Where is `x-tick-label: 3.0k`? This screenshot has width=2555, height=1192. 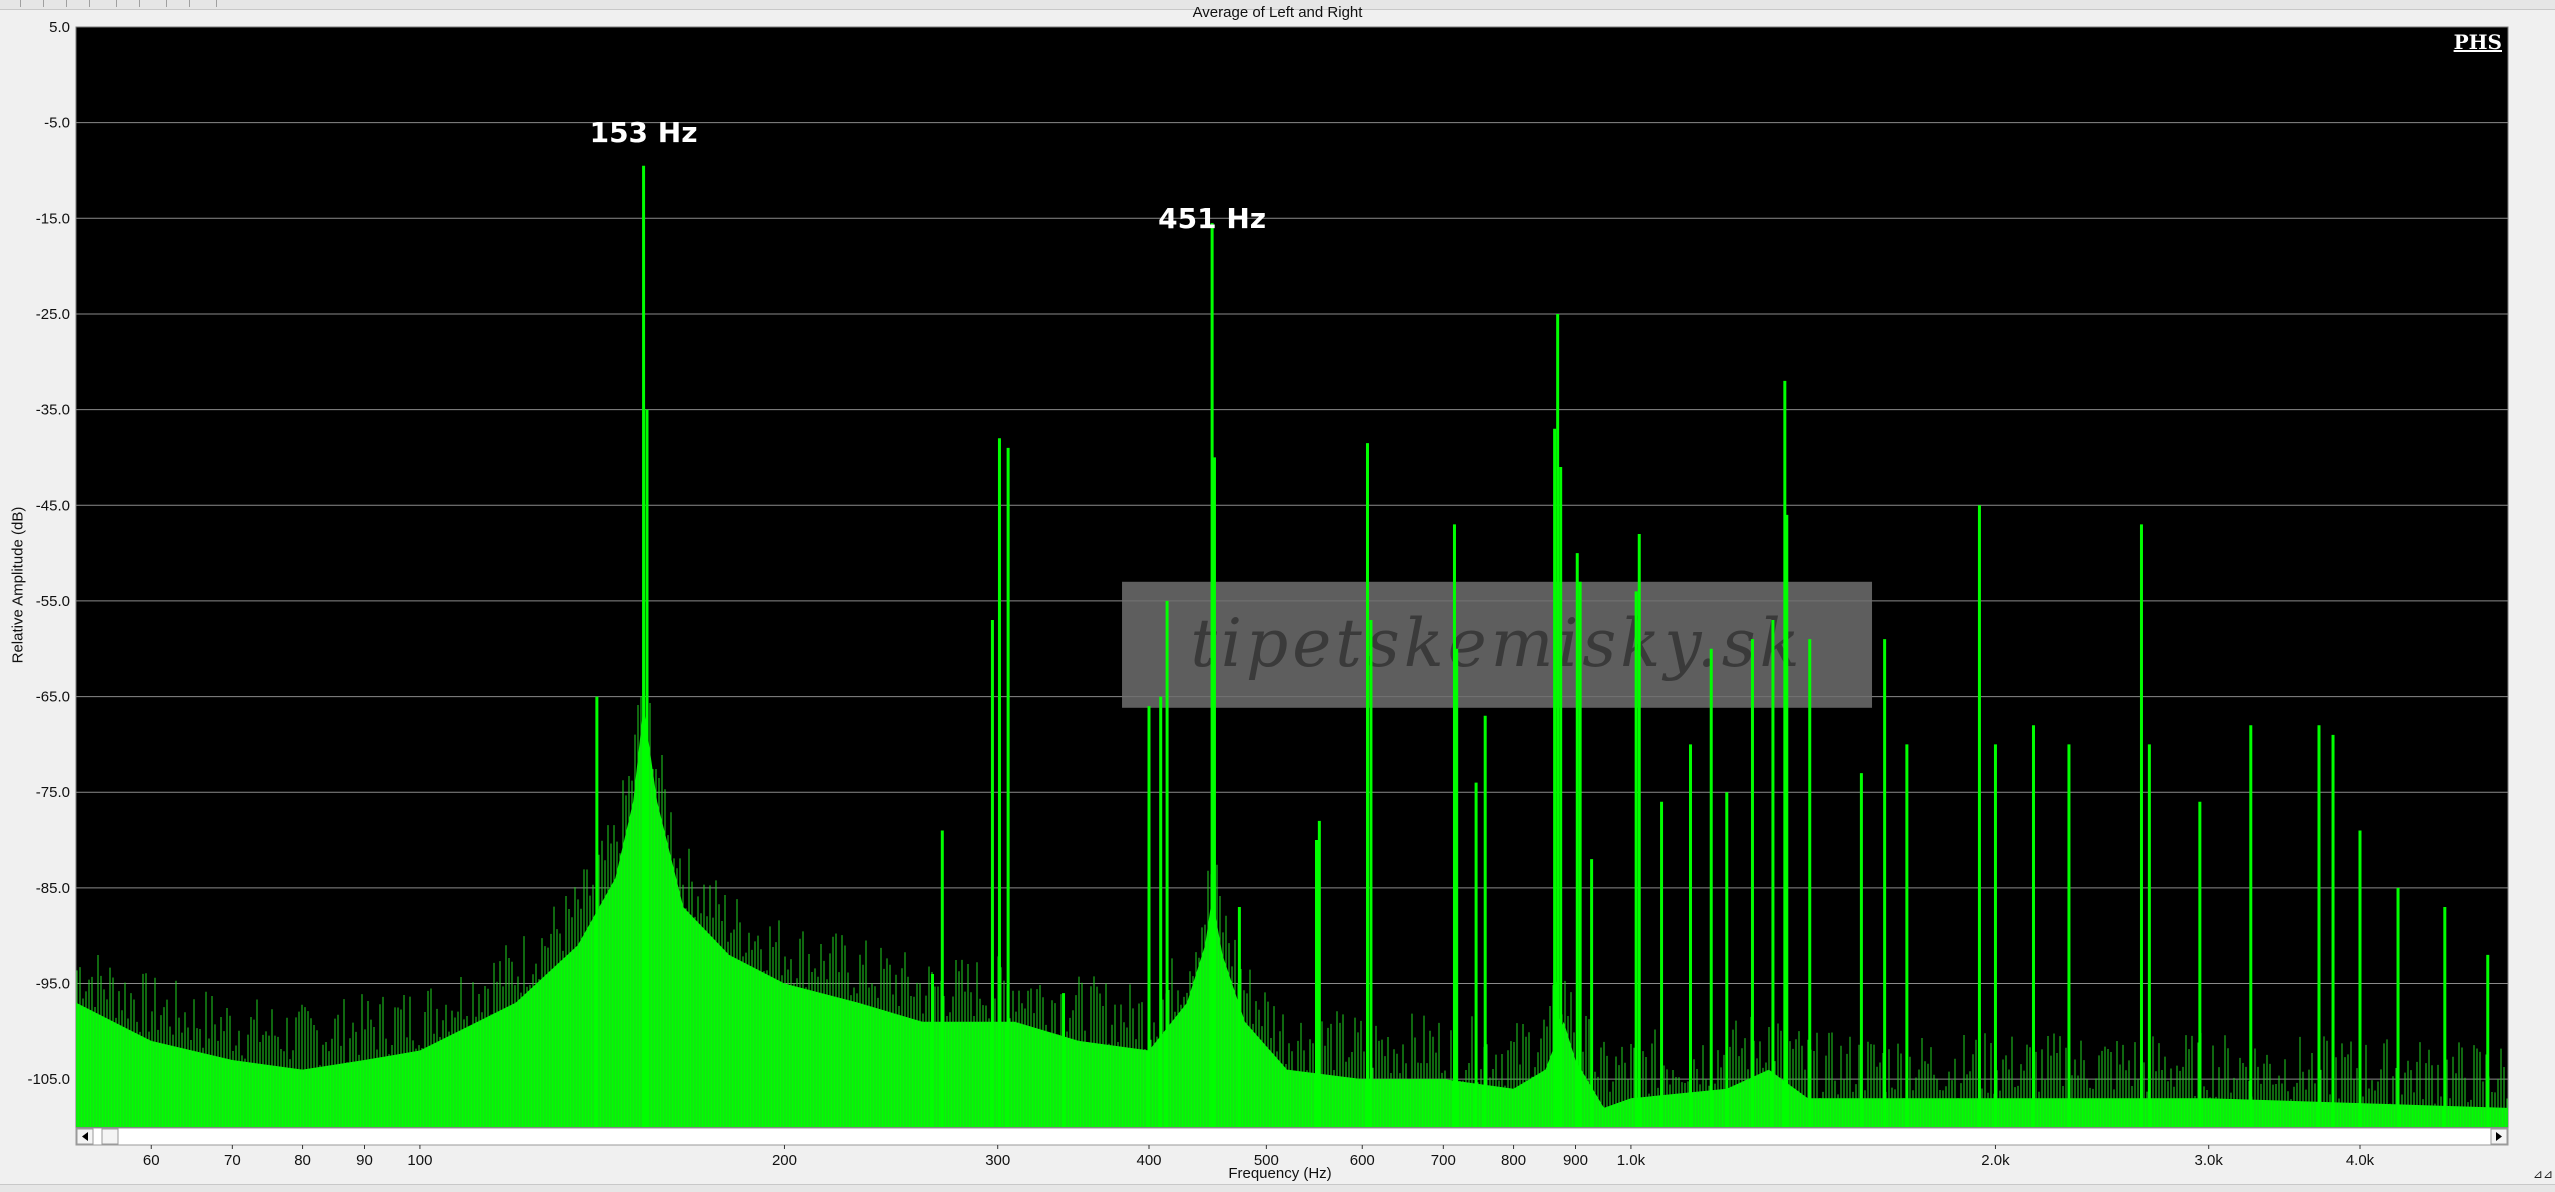
x-tick-label: 3.0k is located at coordinates (2209, 1160).